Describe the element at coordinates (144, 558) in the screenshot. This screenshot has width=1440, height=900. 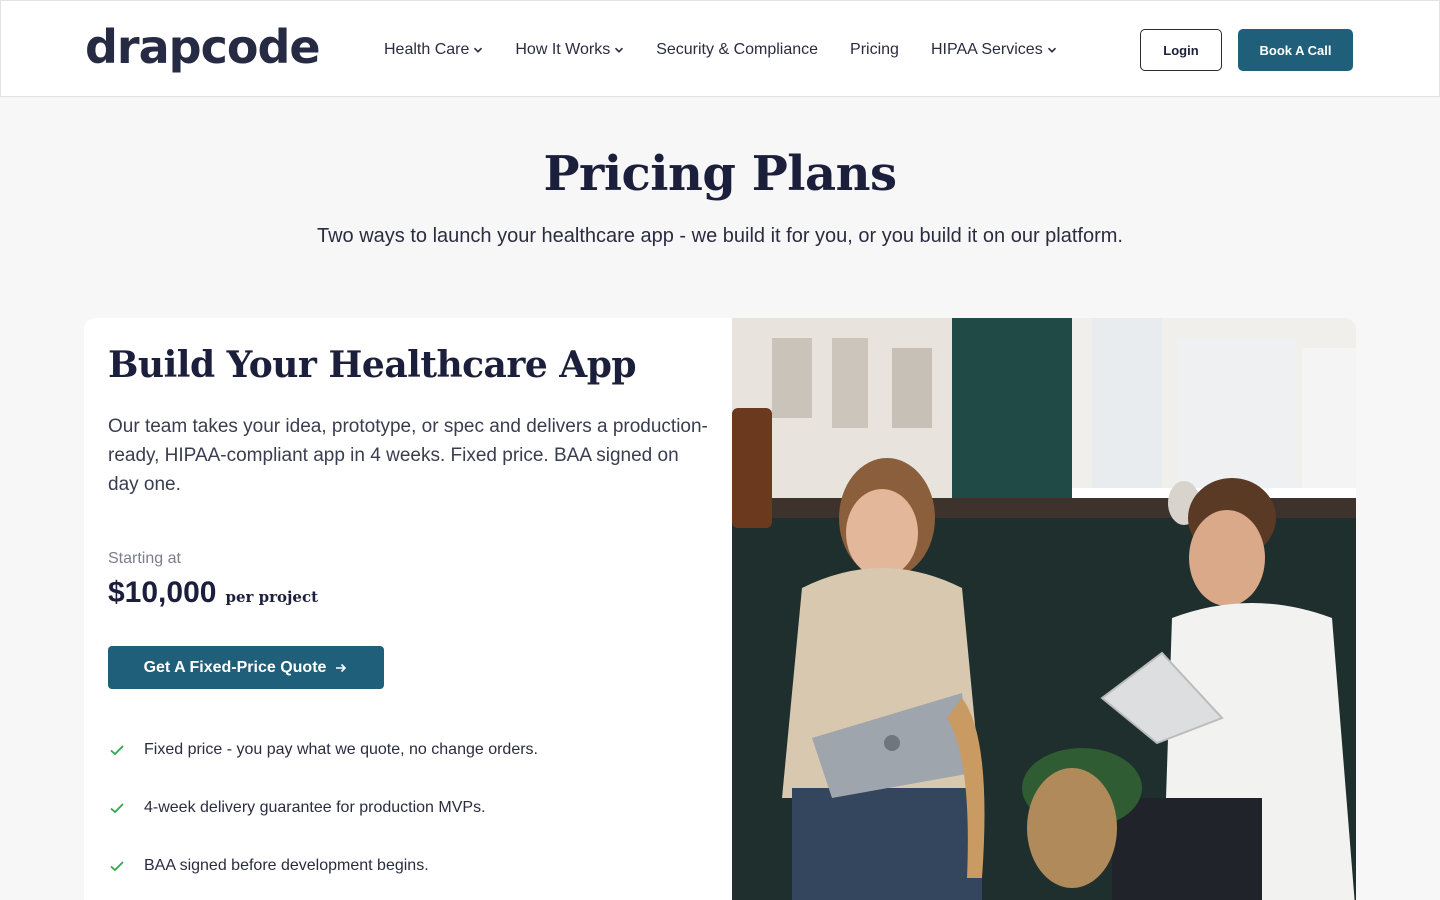
I see `price-label: Starting at` at that location.